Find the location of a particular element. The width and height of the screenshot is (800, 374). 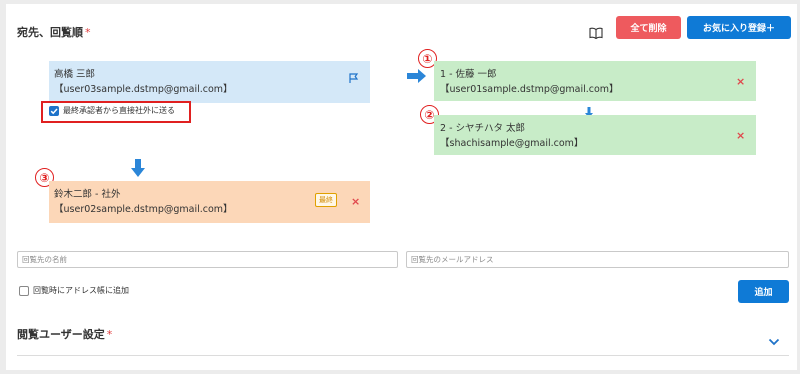

remove-external-button: × is located at coordinates (355, 201).